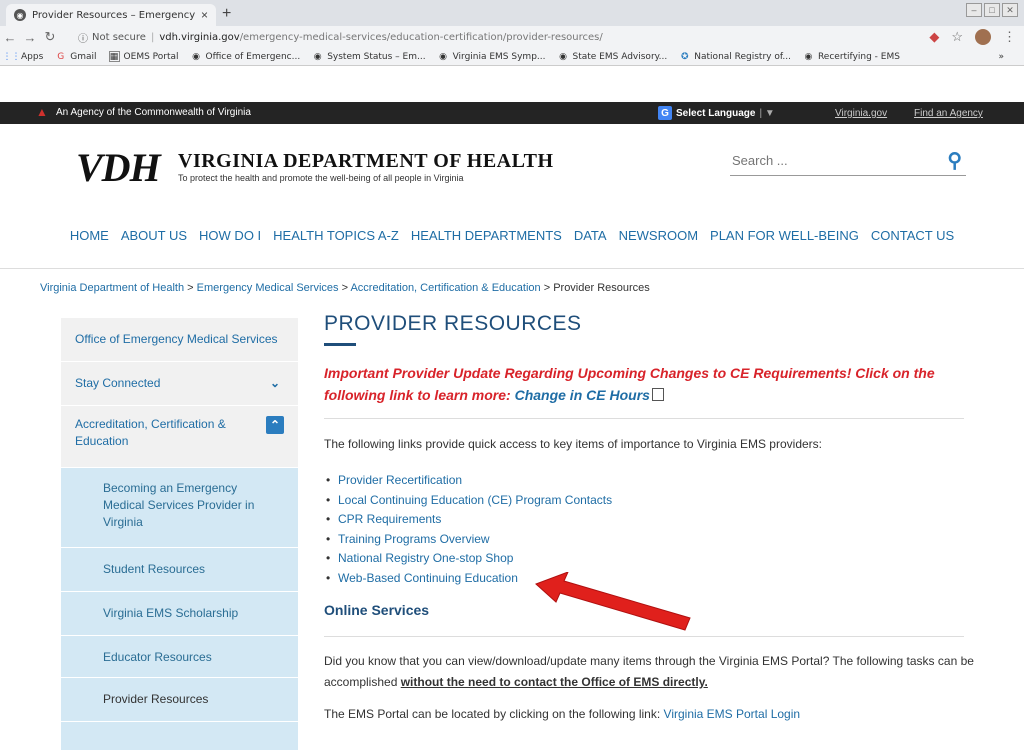  I want to click on sidebar-item-provider-resources: Provider Resources, so click(179, 700).